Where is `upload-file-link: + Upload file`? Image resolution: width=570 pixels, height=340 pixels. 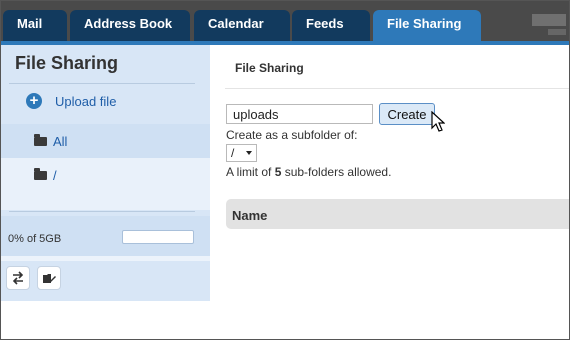 upload-file-link: + Upload file is located at coordinates (71, 101).